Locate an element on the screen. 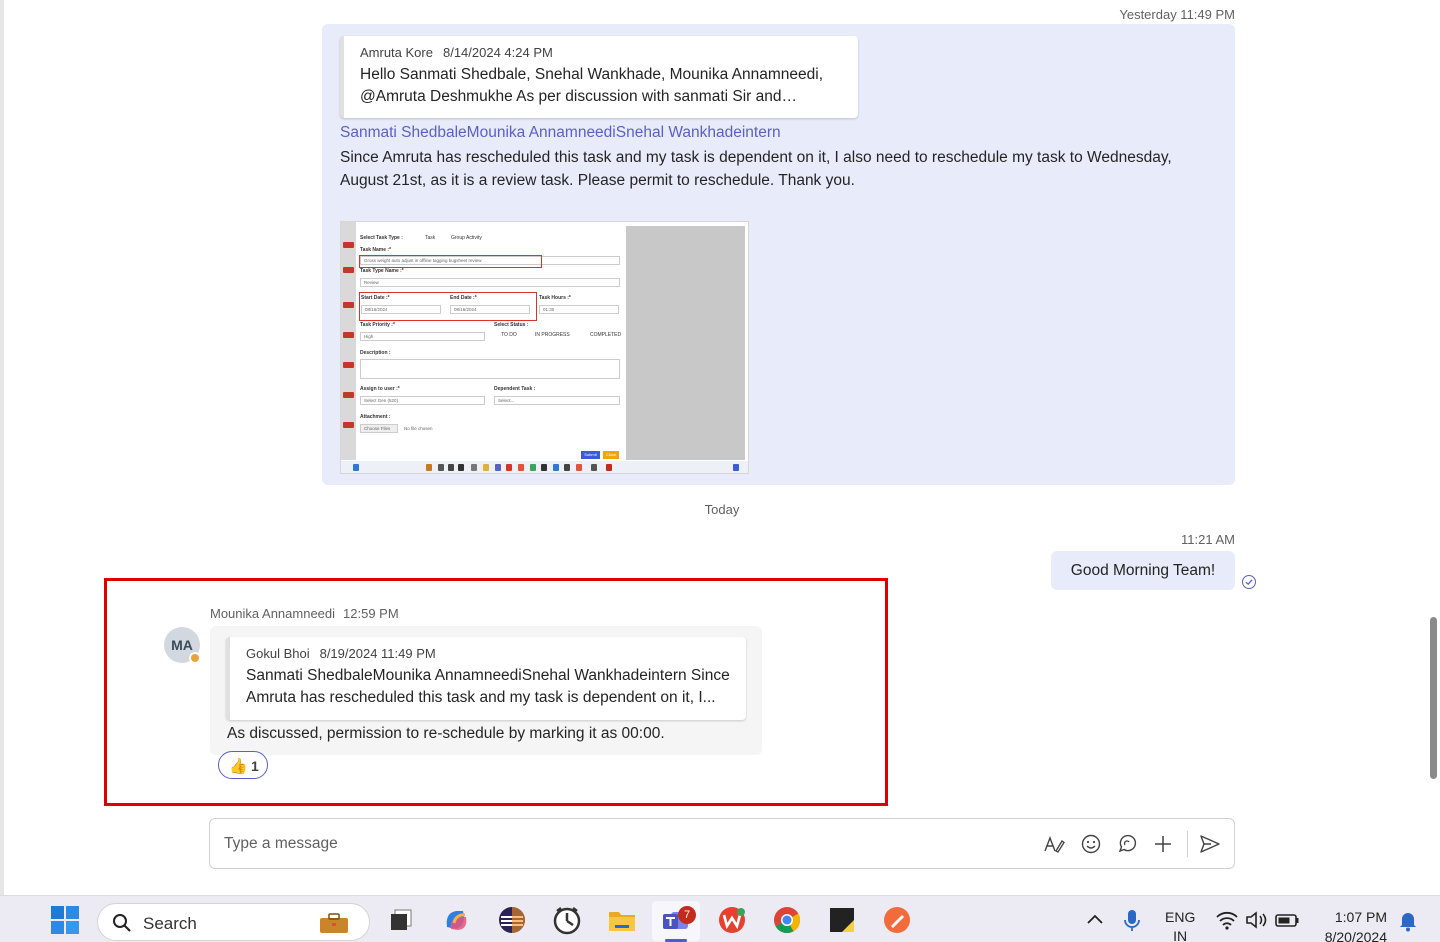  embed-priority-field: High is located at coordinates (422, 336).